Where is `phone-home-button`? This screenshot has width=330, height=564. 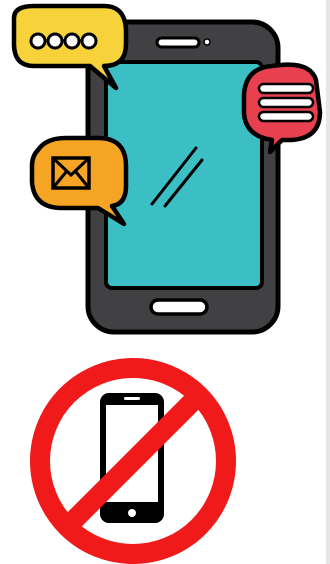
phone-home-button is located at coordinates (179, 307).